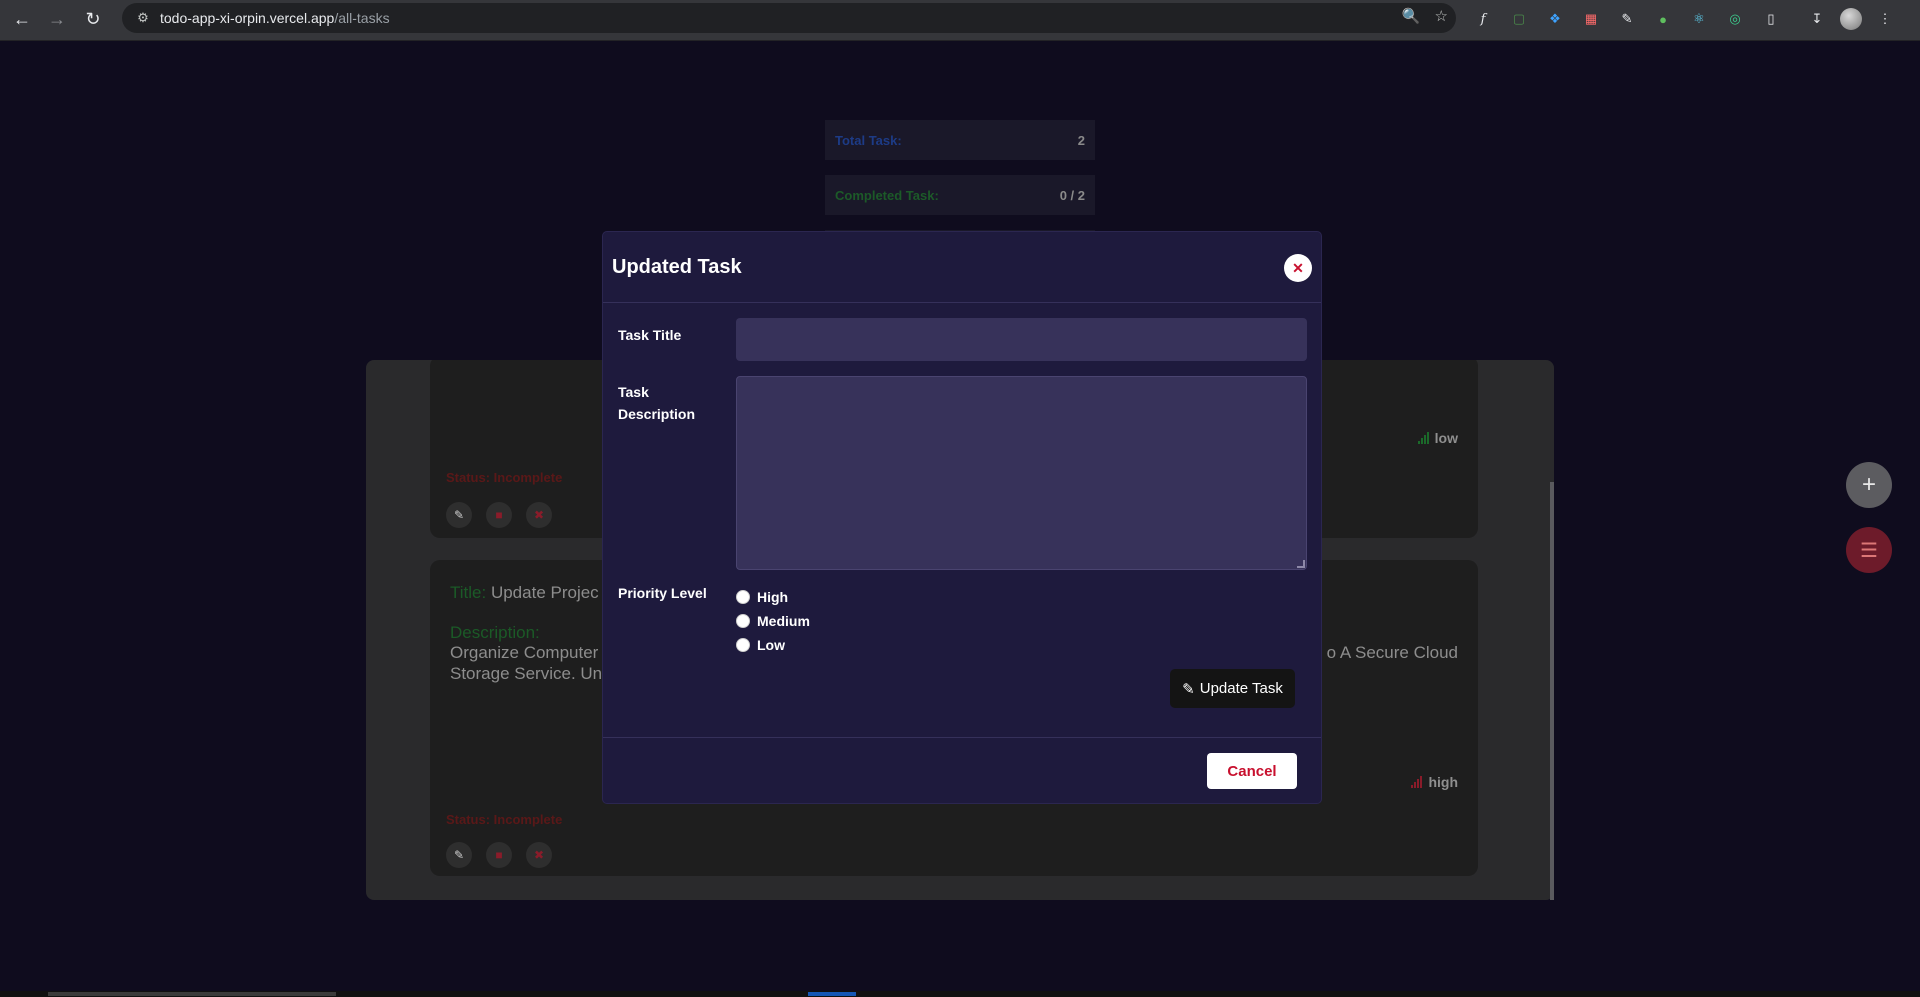 This screenshot has height=997, width=1920. What do you see at coordinates (1817, 19) in the screenshot?
I see `download-icon: ↧` at bounding box center [1817, 19].